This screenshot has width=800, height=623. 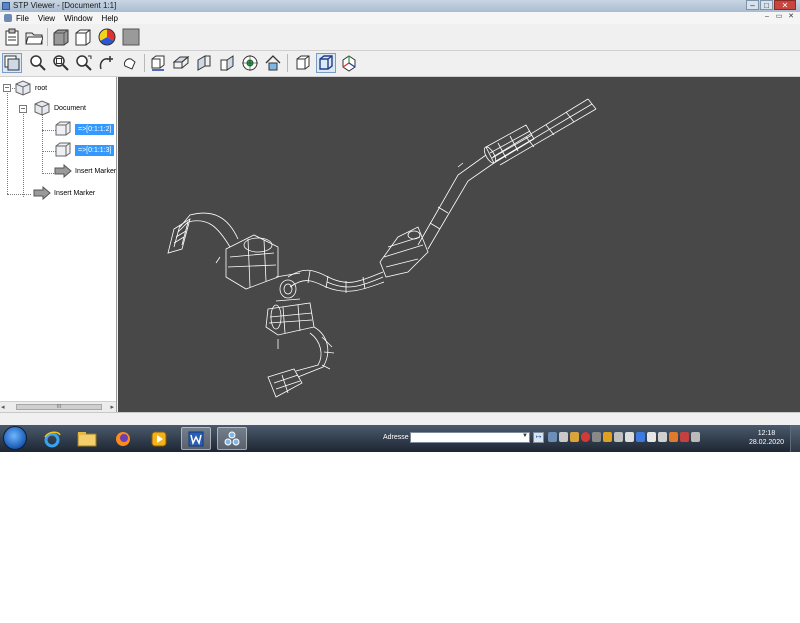 What do you see at coordinates (766, 442) in the screenshot?
I see `clock-date: 28.02.2020` at bounding box center [766, 442].